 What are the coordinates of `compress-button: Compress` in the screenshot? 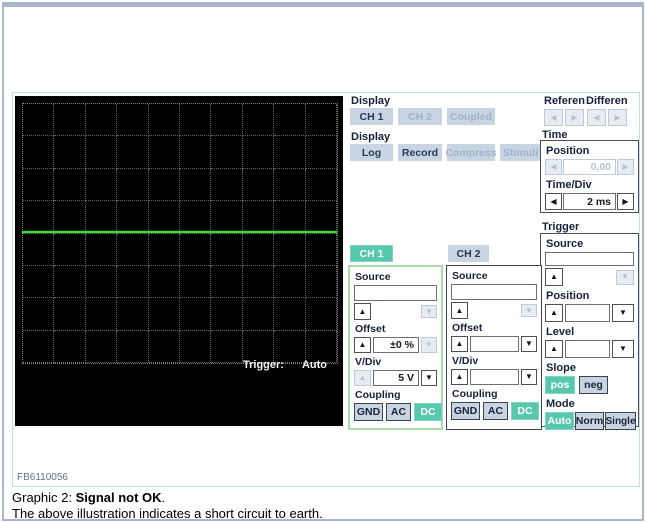 It's located at (471, 152).